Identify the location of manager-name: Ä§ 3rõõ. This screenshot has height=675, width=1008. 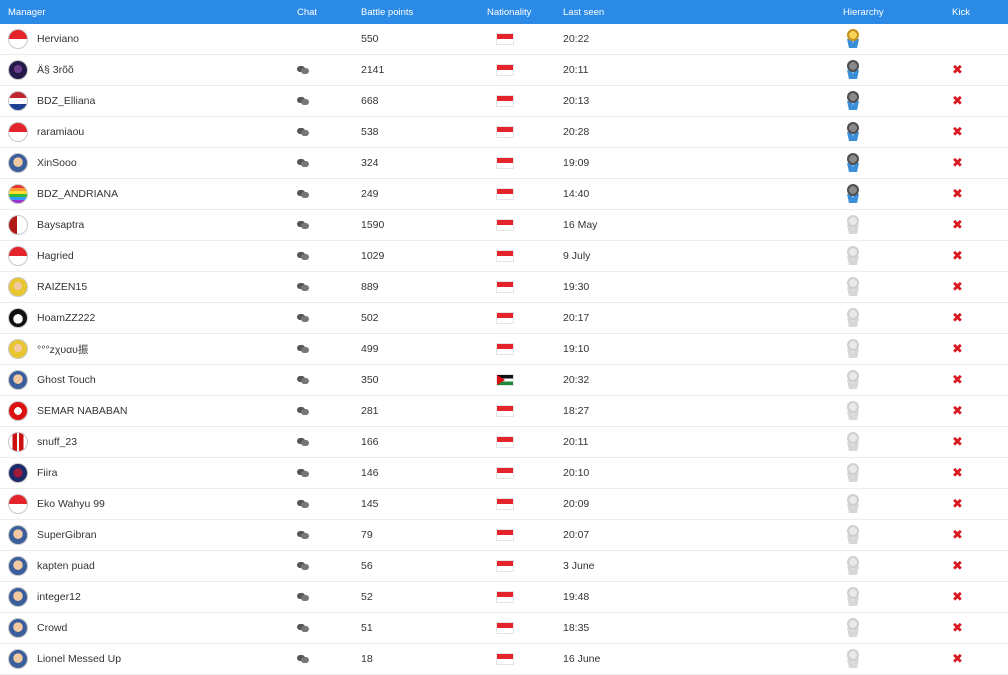
(55, 70).